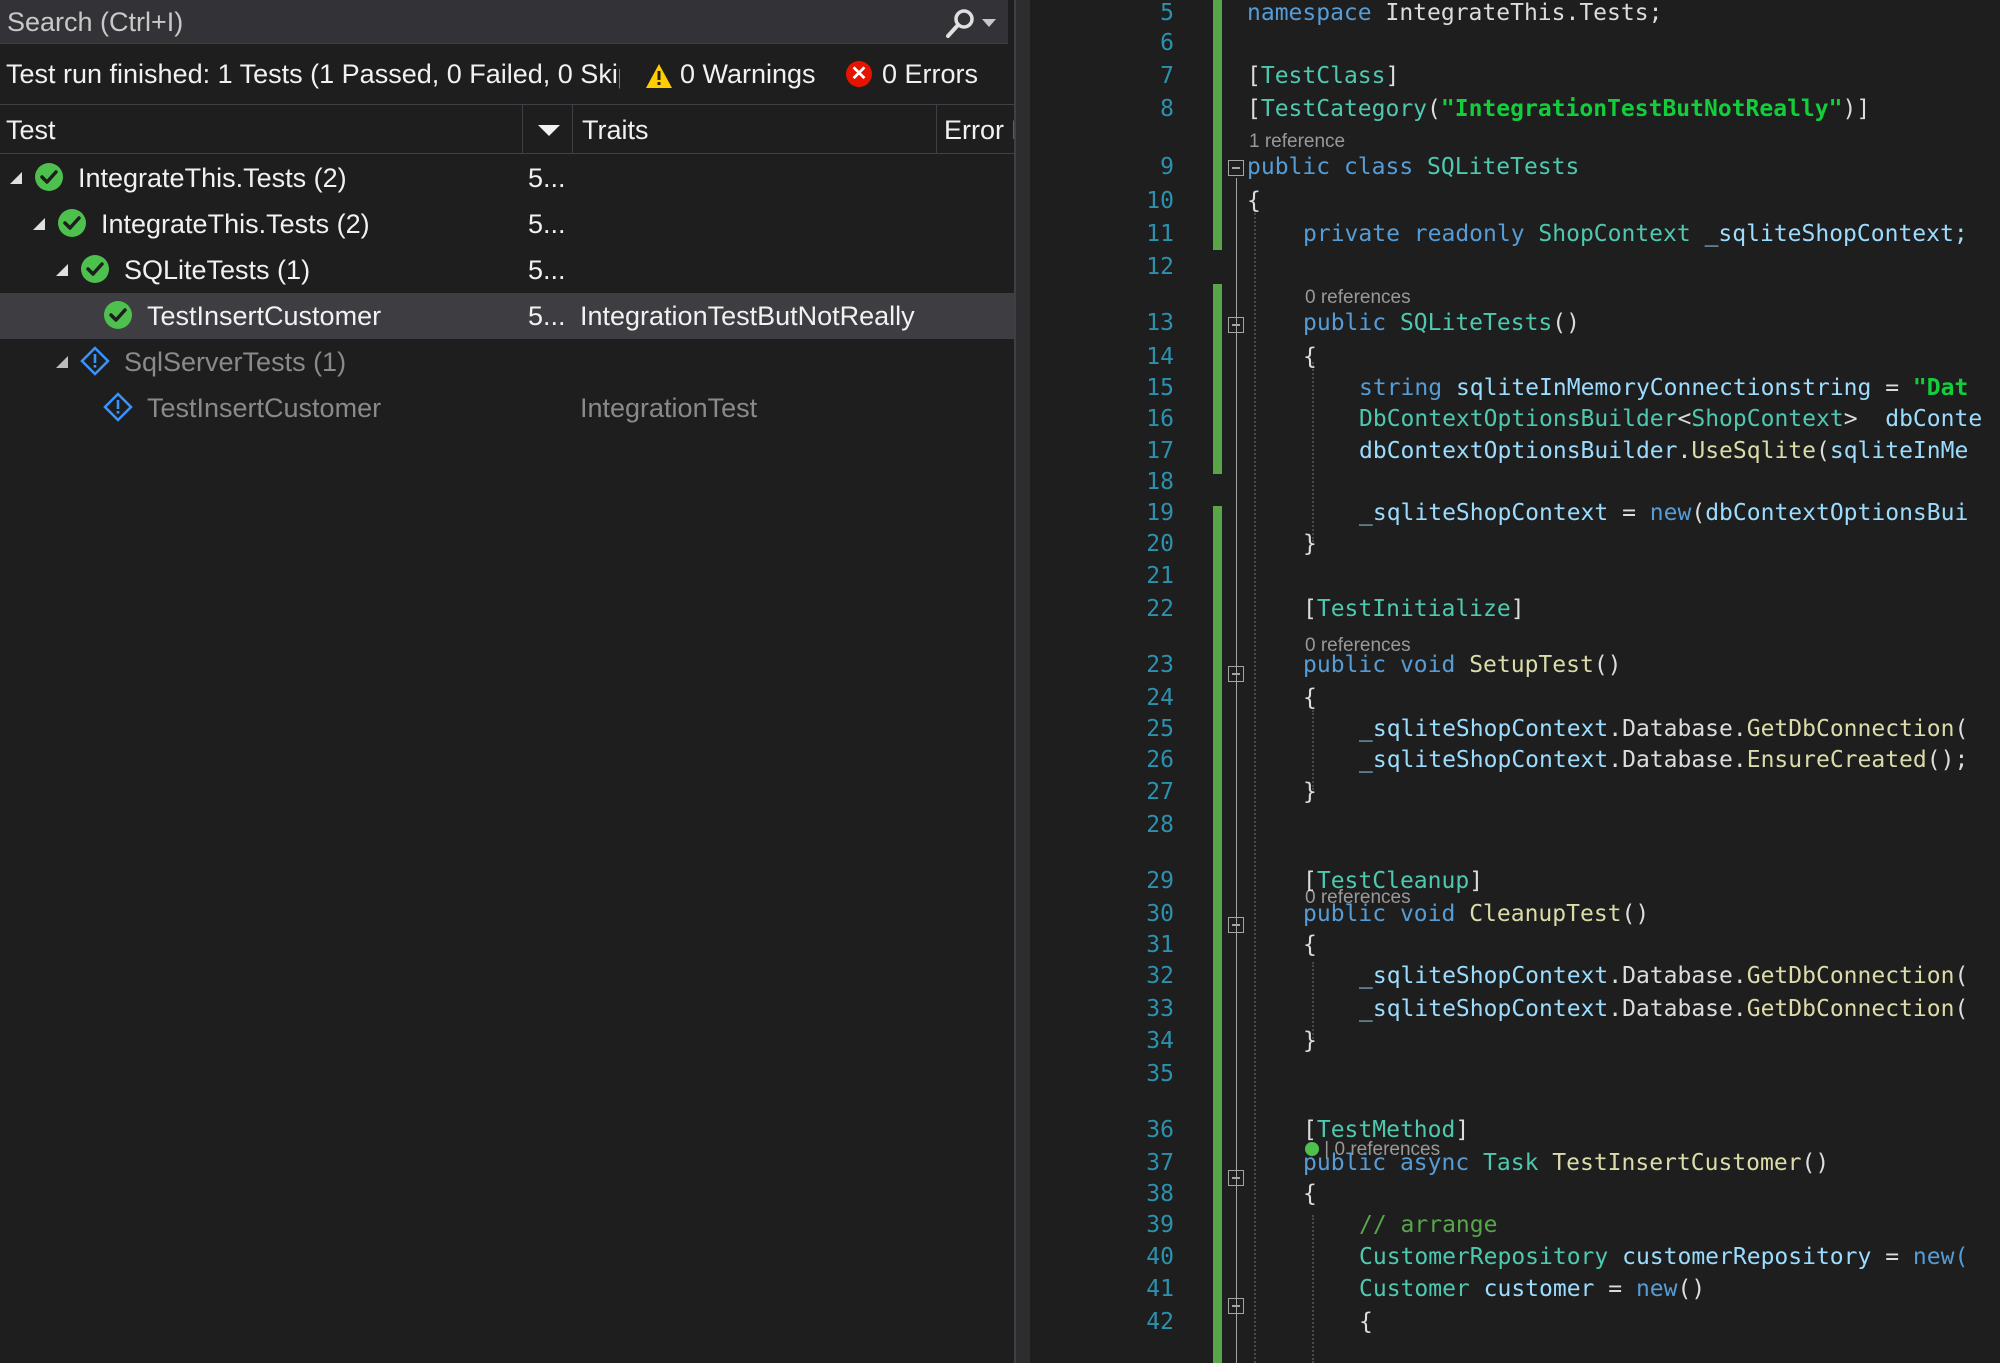 Image resolution: width=2000 pixels, height=1363 pixels. Describe the element at coordinates (507, 408) in the screenshot. I see `test-tree-row: TestInsertCustomer IntegrationTest` at that location.